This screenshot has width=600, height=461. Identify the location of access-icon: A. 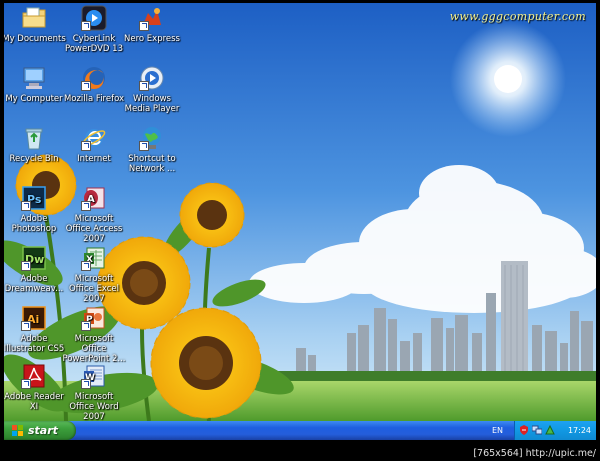
(94, 198).